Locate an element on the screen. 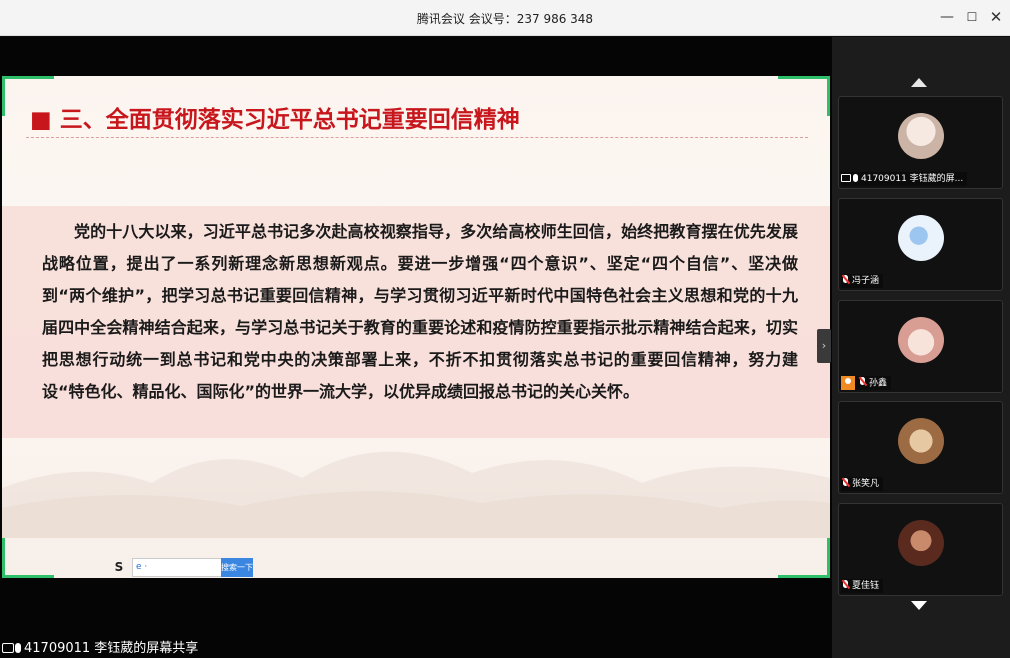 The image size is (1010, 658). window-title: 腾讯会议 会议号：237 986 348 is located at coordinates (505, 19).